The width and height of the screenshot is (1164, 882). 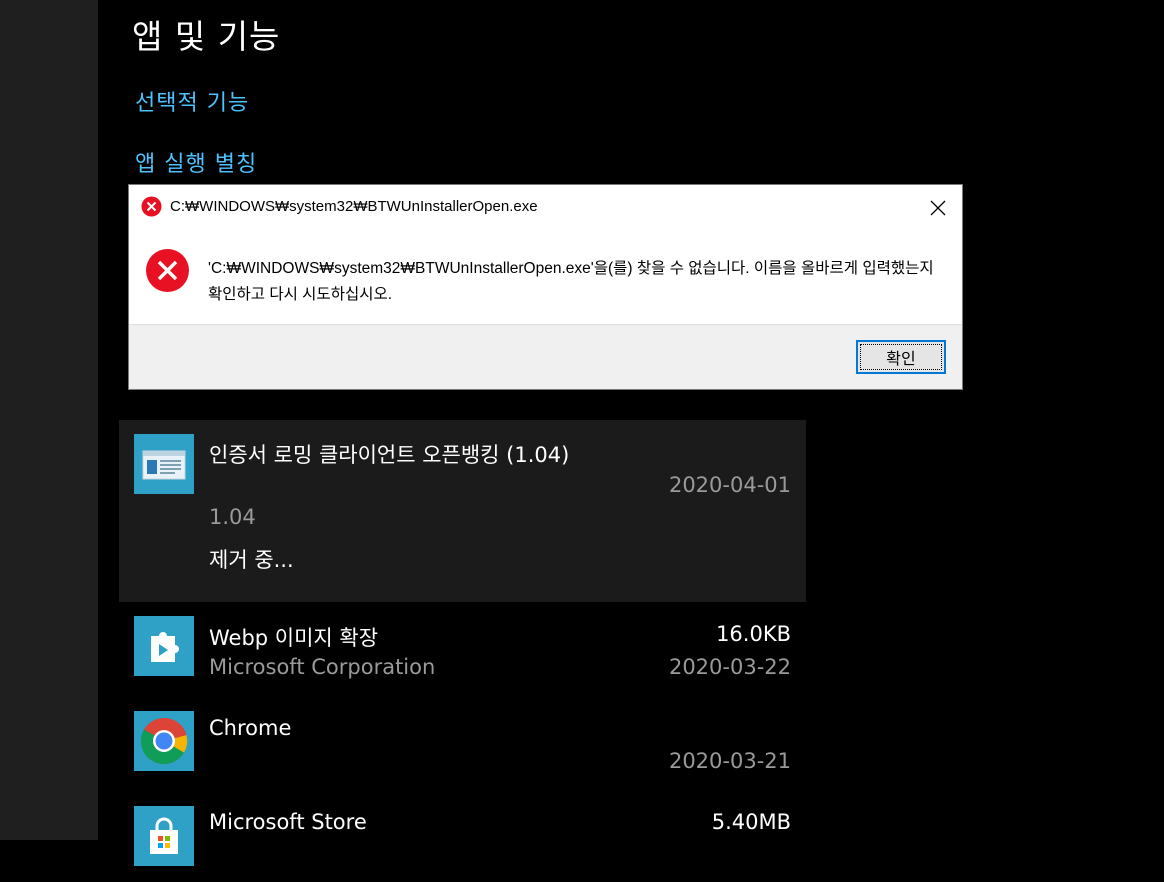 I want to click on app-date: 2020-03-22, so click(x=729, y=667).